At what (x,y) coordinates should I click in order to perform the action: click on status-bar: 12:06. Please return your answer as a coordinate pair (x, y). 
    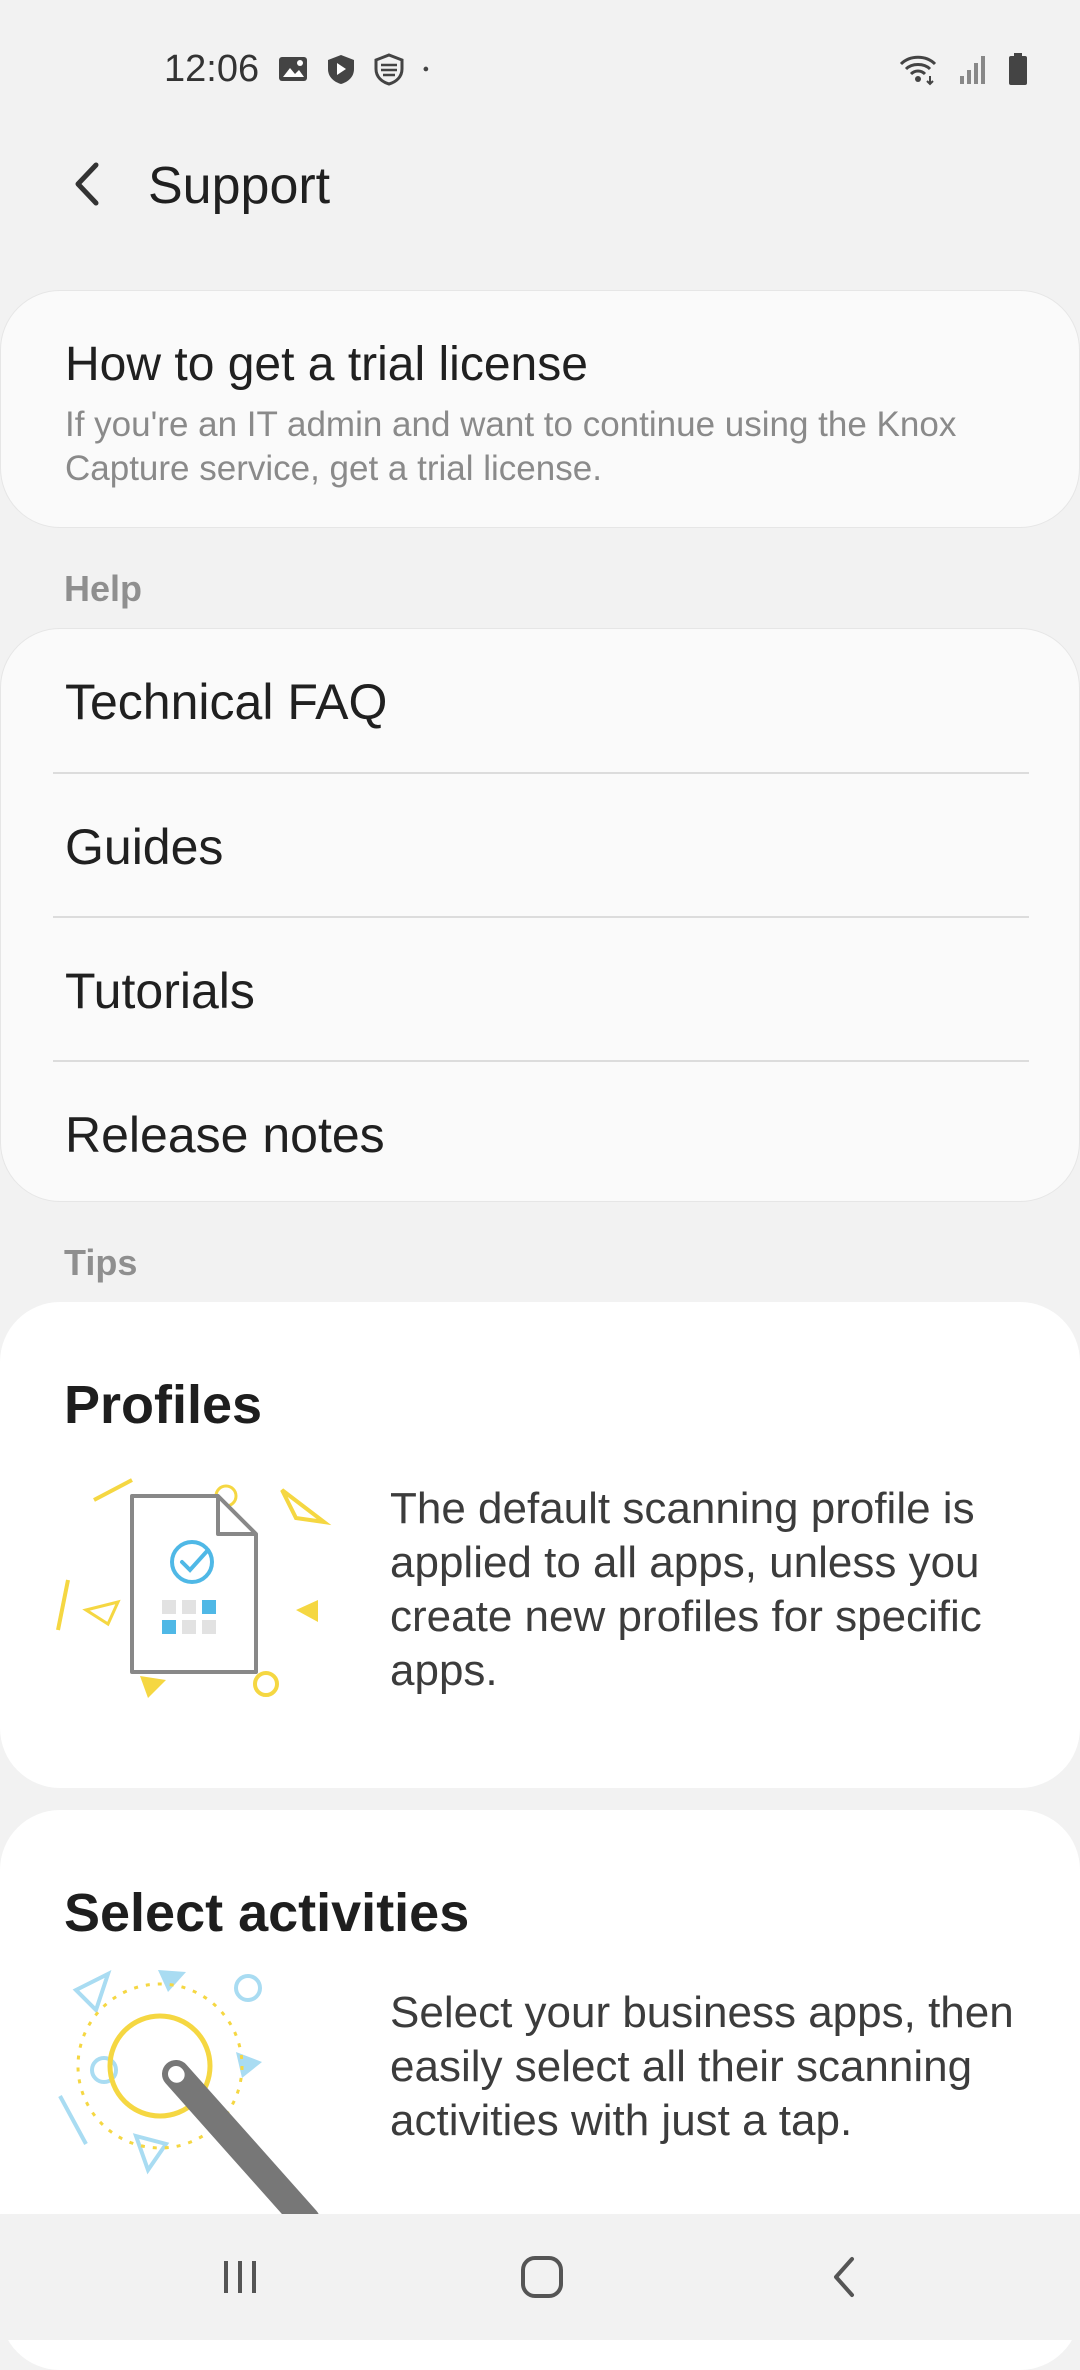
    Looking at the image, I should click on (540, 70).